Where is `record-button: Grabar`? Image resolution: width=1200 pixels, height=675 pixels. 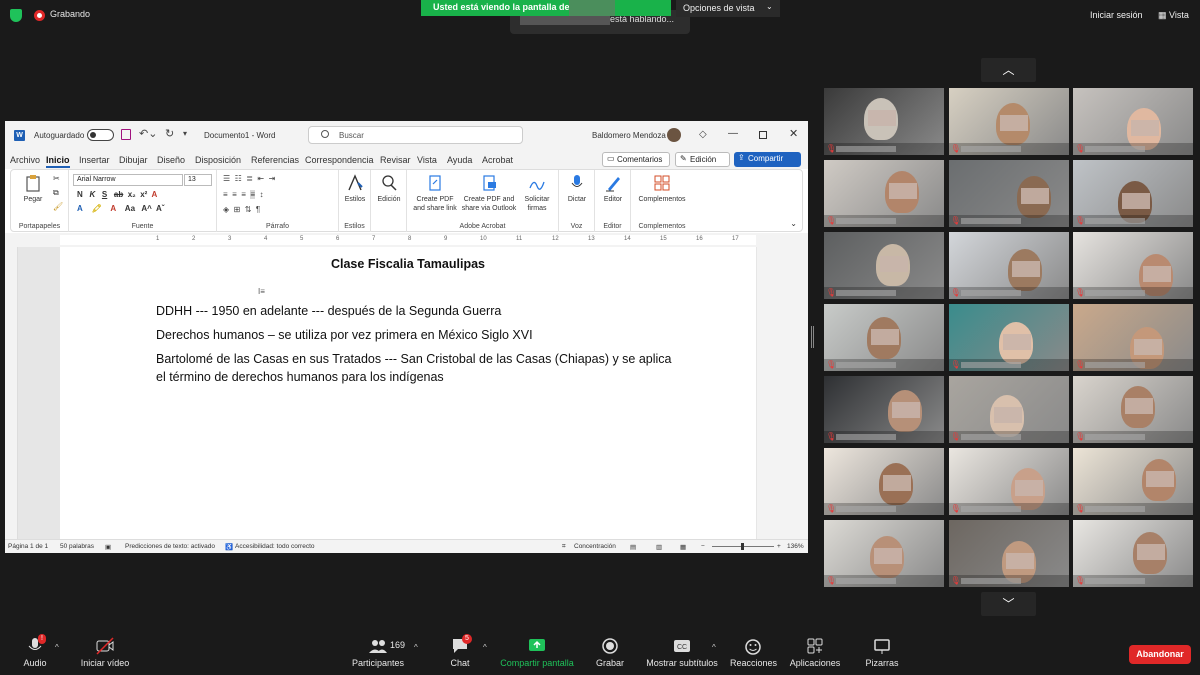 record-button: Grabar is located at coordinates (610, 652).